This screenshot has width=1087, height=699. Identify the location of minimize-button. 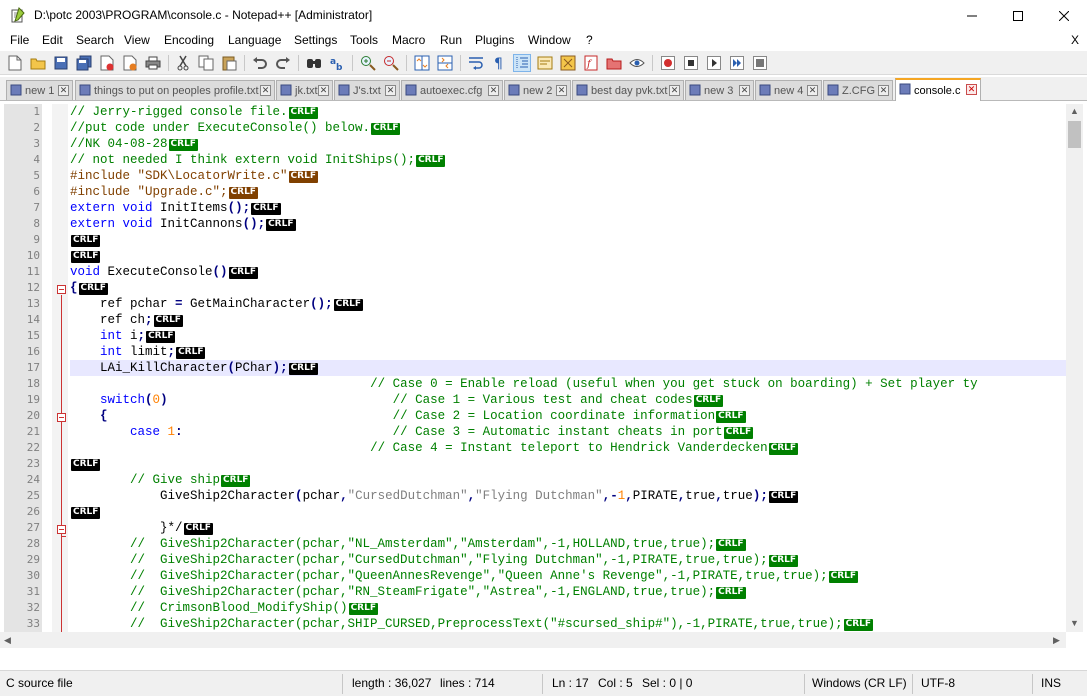
(972, 15).